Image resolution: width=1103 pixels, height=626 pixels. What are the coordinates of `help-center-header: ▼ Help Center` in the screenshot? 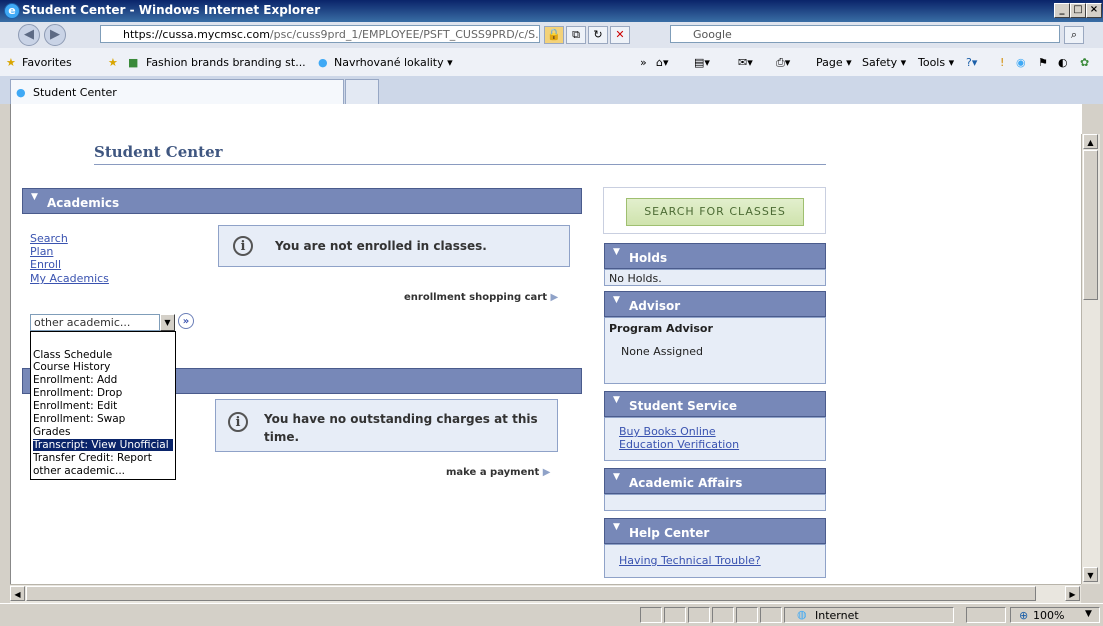 It's located at (715, 531).